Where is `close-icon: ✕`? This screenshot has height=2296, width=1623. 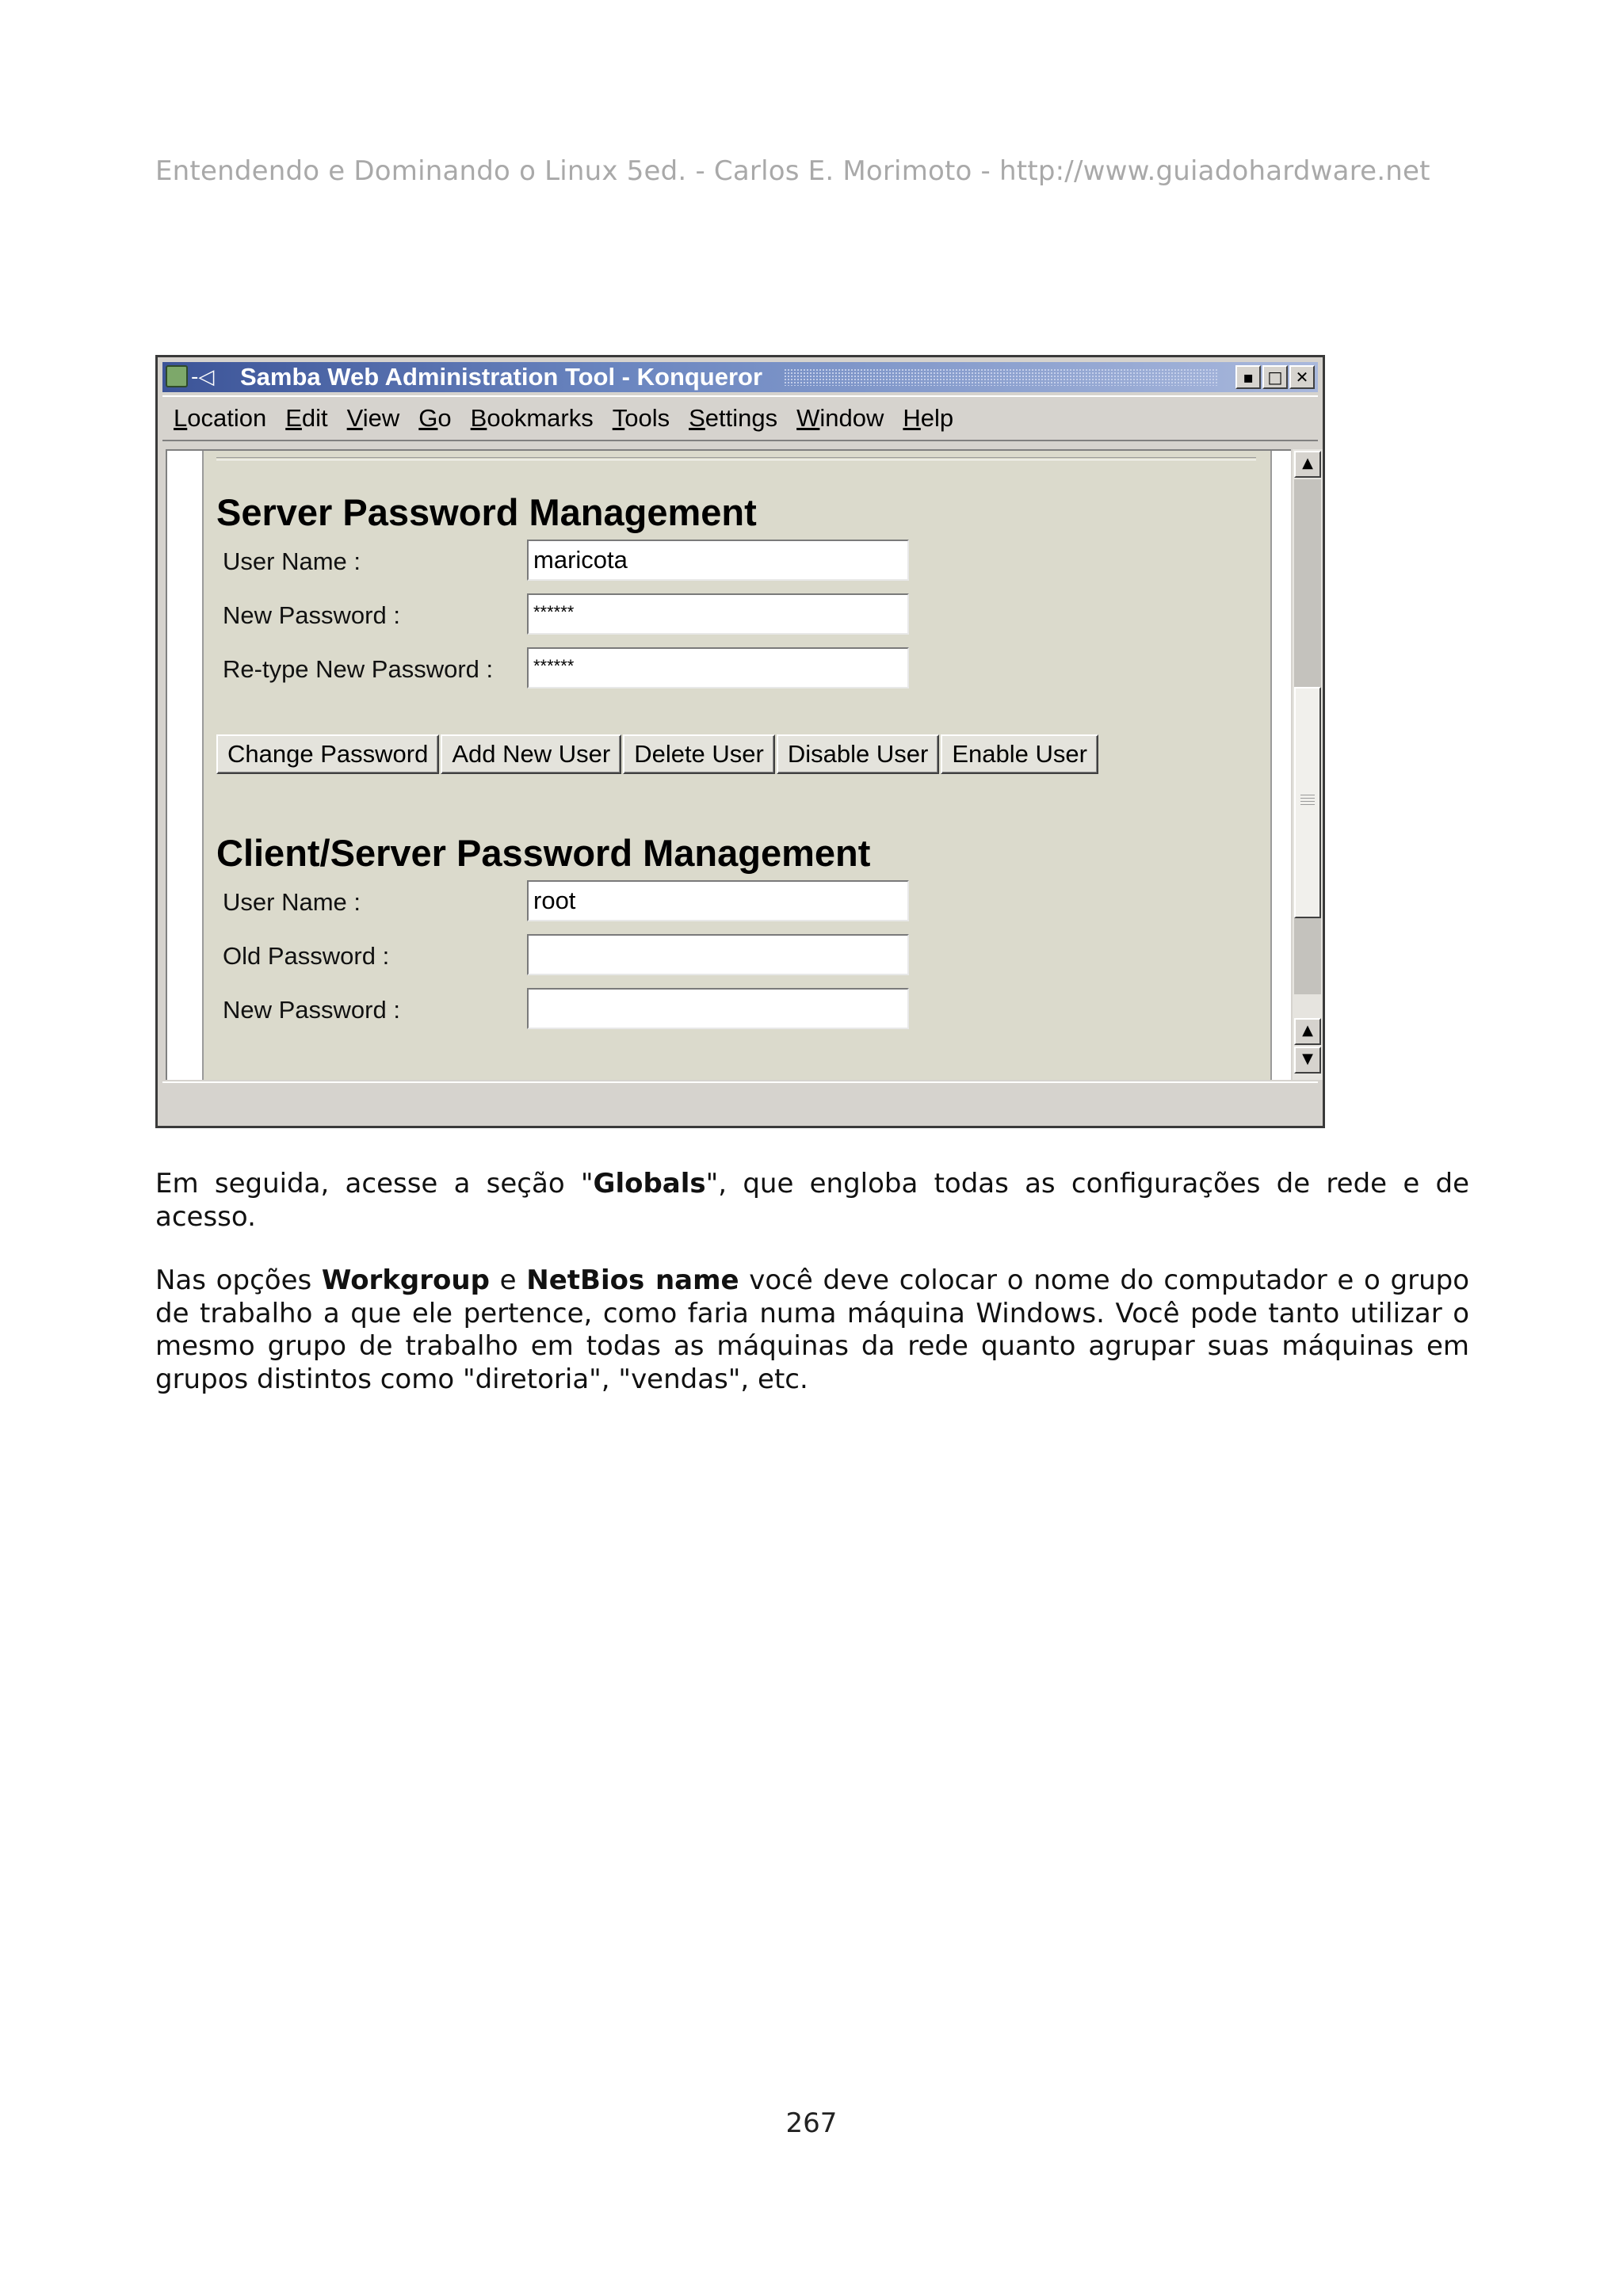
close-icon: ✕ is located at coordinates (1302, 377).